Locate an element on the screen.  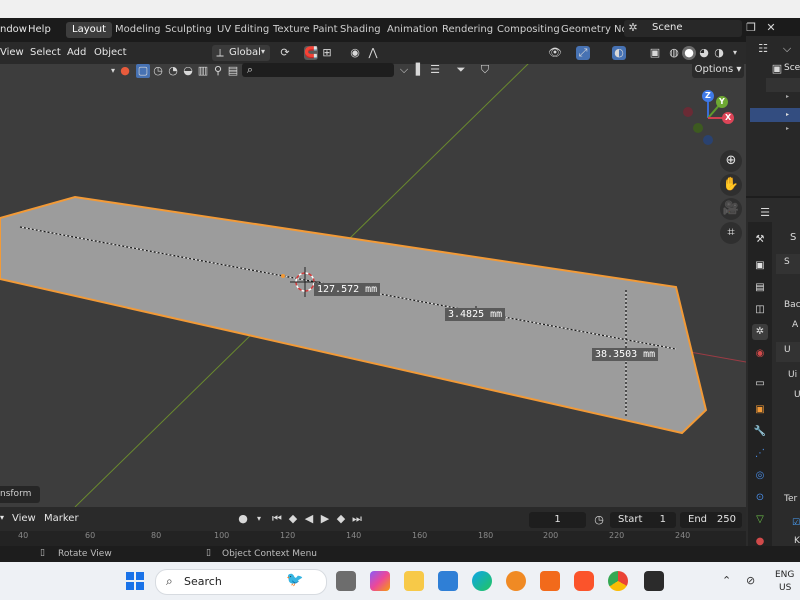
camera-icon: 🎥 is located at coordinates (731, 209).